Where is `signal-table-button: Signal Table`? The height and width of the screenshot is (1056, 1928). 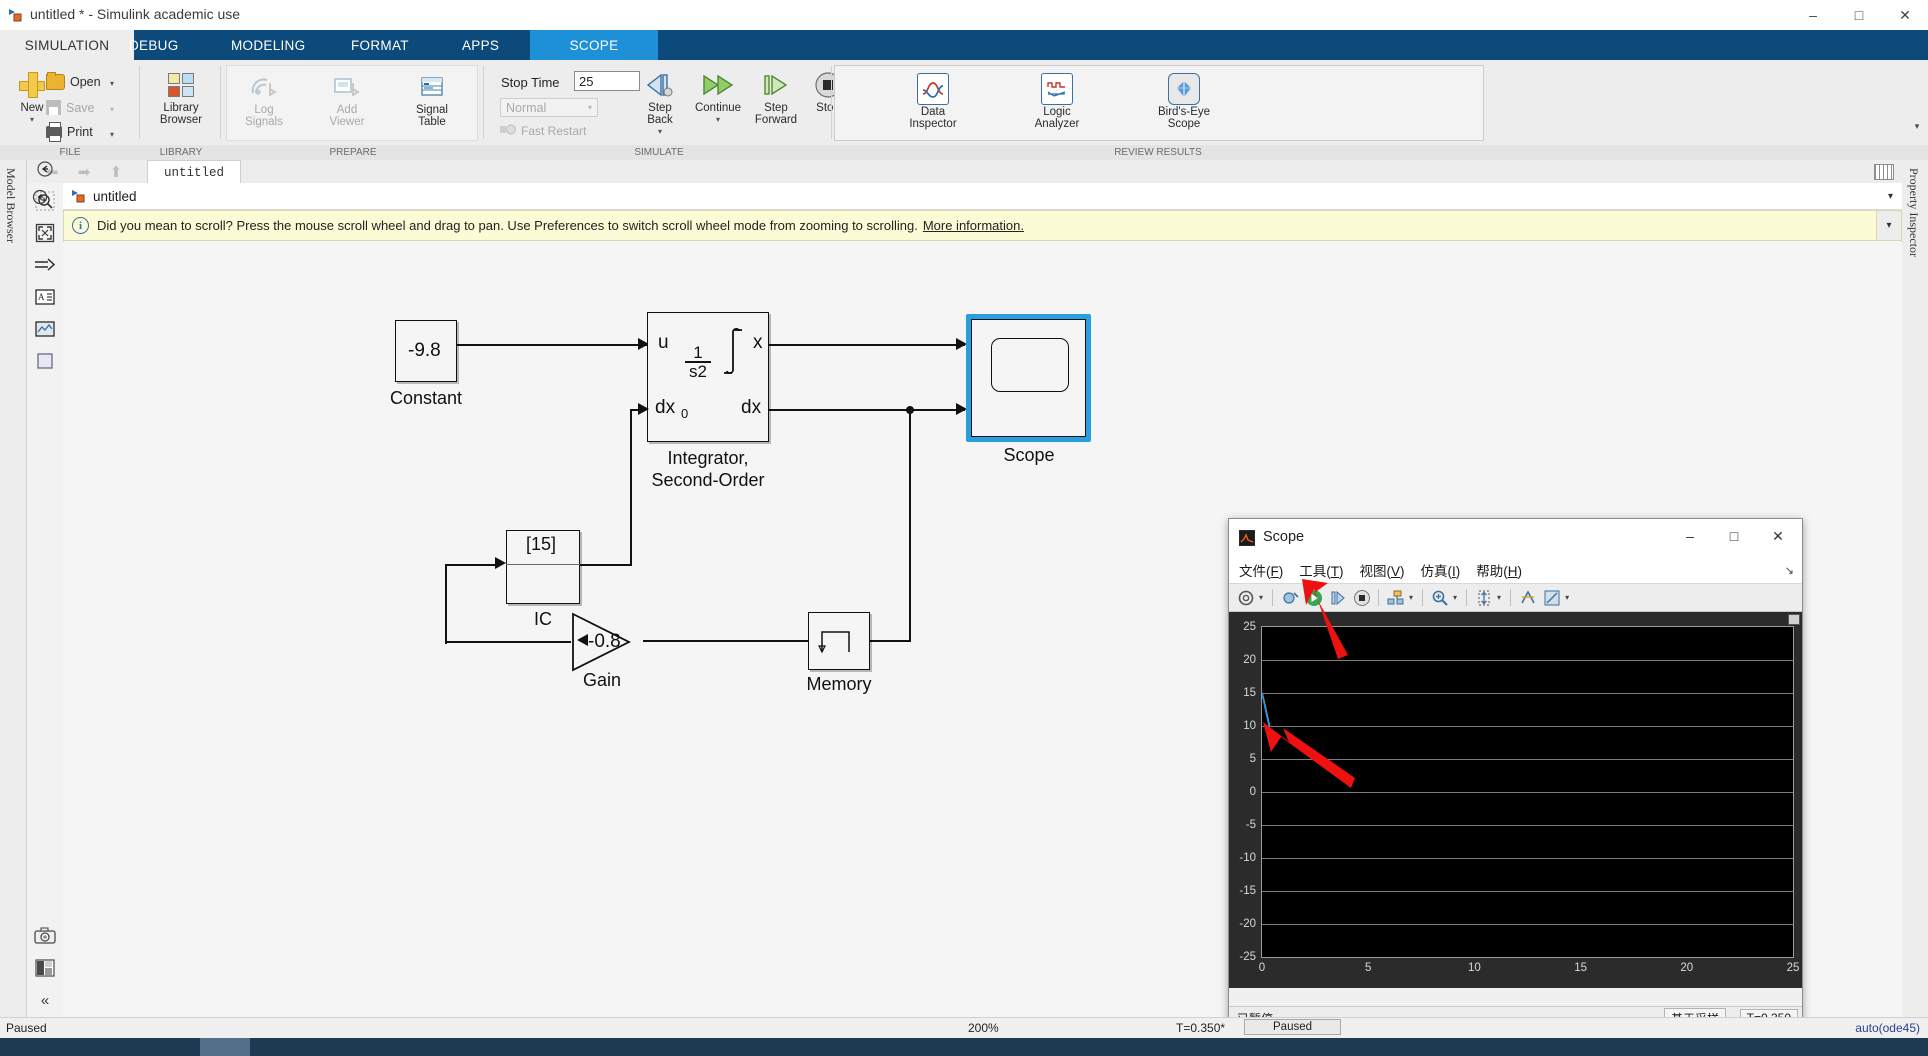 signal-table-button: Signal Table is located at coordinates (432, 99).